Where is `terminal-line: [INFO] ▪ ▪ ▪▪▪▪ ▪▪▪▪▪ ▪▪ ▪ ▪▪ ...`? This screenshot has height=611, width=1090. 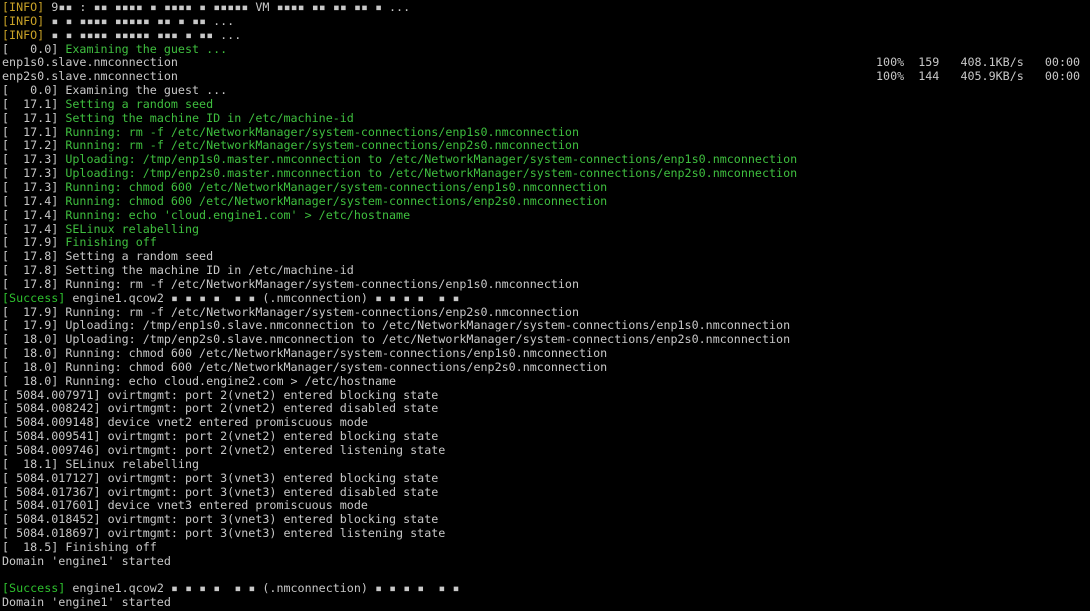 terminal-line: [INFO] ▪ ▪ ▪▪▪▪ ▪▪▪▪▪ ▪▪ ▪ ▪▪ ... is located at coordinates (546, 21).